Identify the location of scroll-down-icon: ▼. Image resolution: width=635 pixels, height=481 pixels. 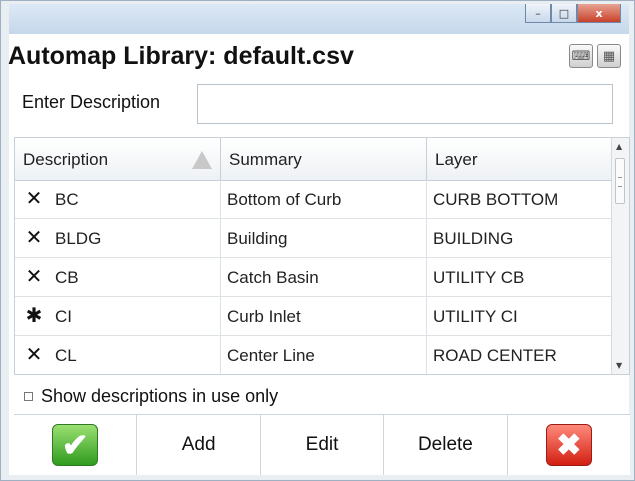
(619, 365).